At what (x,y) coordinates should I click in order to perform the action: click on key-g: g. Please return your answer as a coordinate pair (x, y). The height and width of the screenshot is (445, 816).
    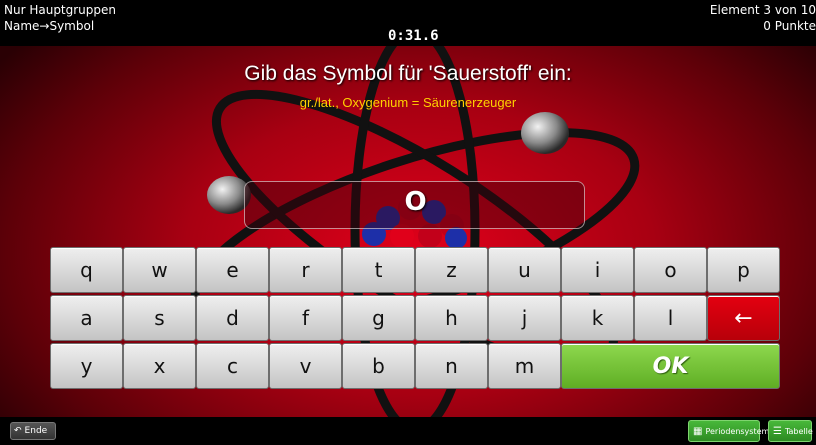
    Looking at the image, I should click on (378, 318).